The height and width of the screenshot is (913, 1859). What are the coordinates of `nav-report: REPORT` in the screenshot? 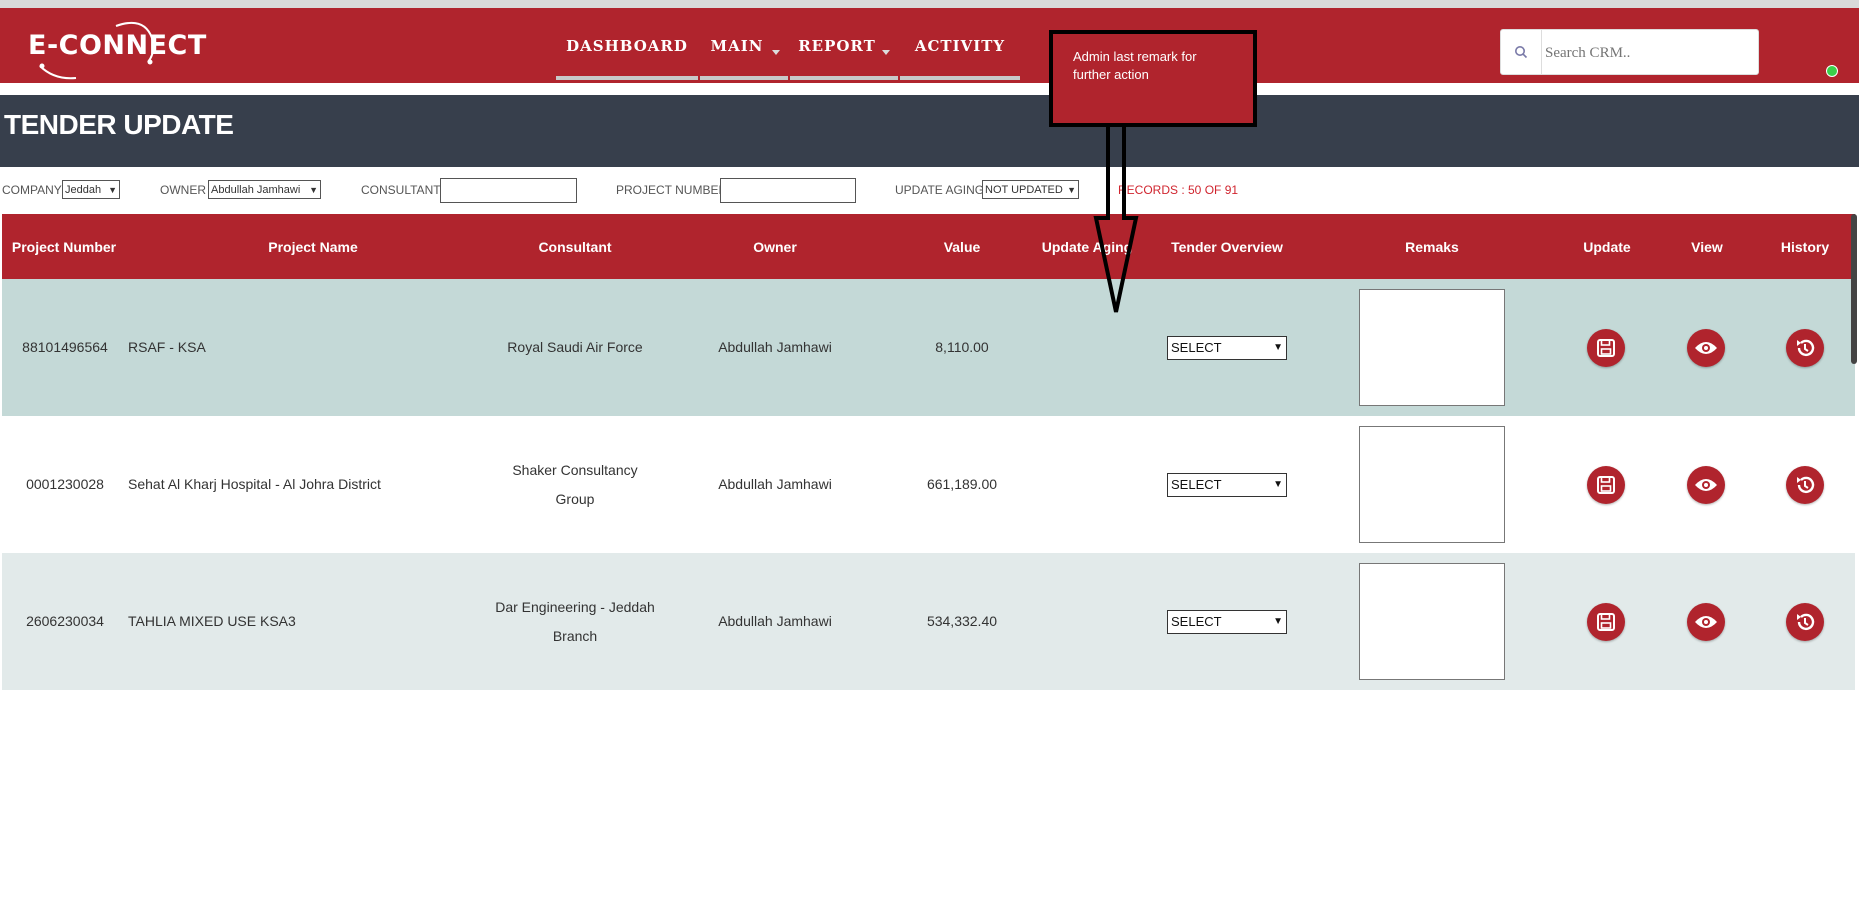 It's located at (844, 48).